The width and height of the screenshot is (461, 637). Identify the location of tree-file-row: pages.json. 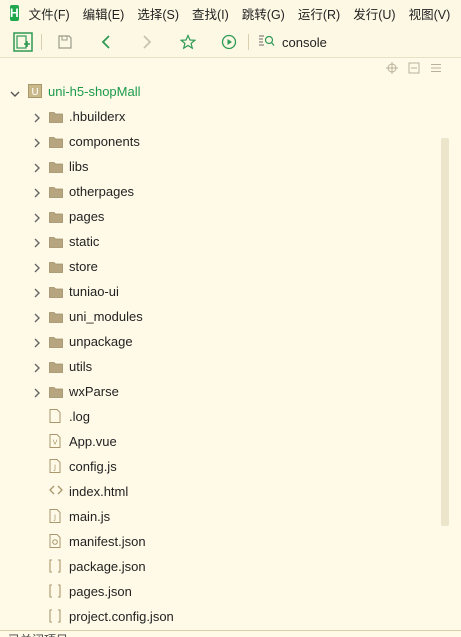
(220, 591).